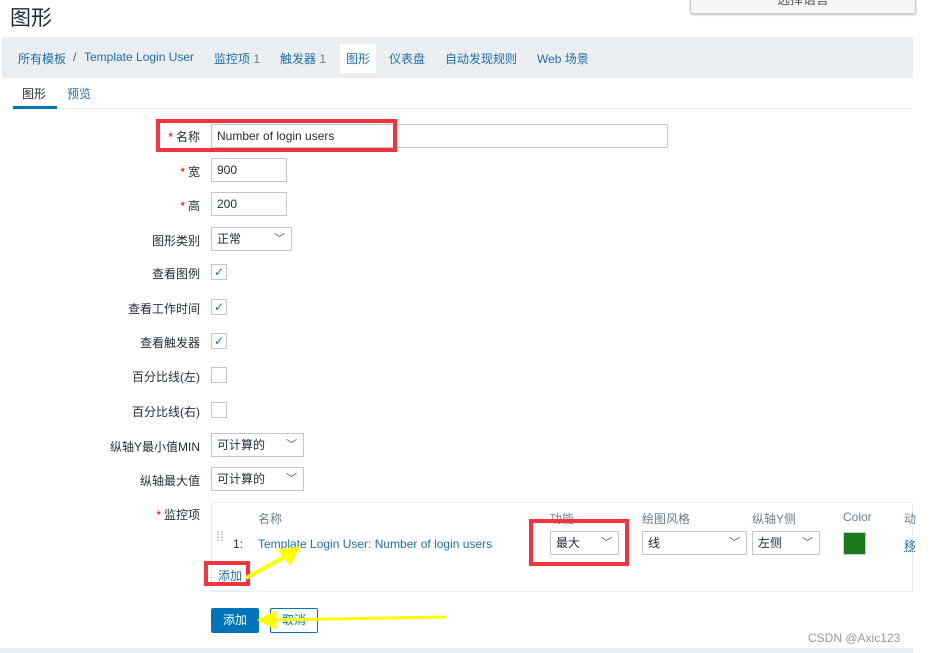 Image resolution: width=936 pixels, height=653 pixels. What do you see at coordinates (266, 620) in the screenshot?
I see `arrow-to-add-button-head` at bounding box center [266, 620].